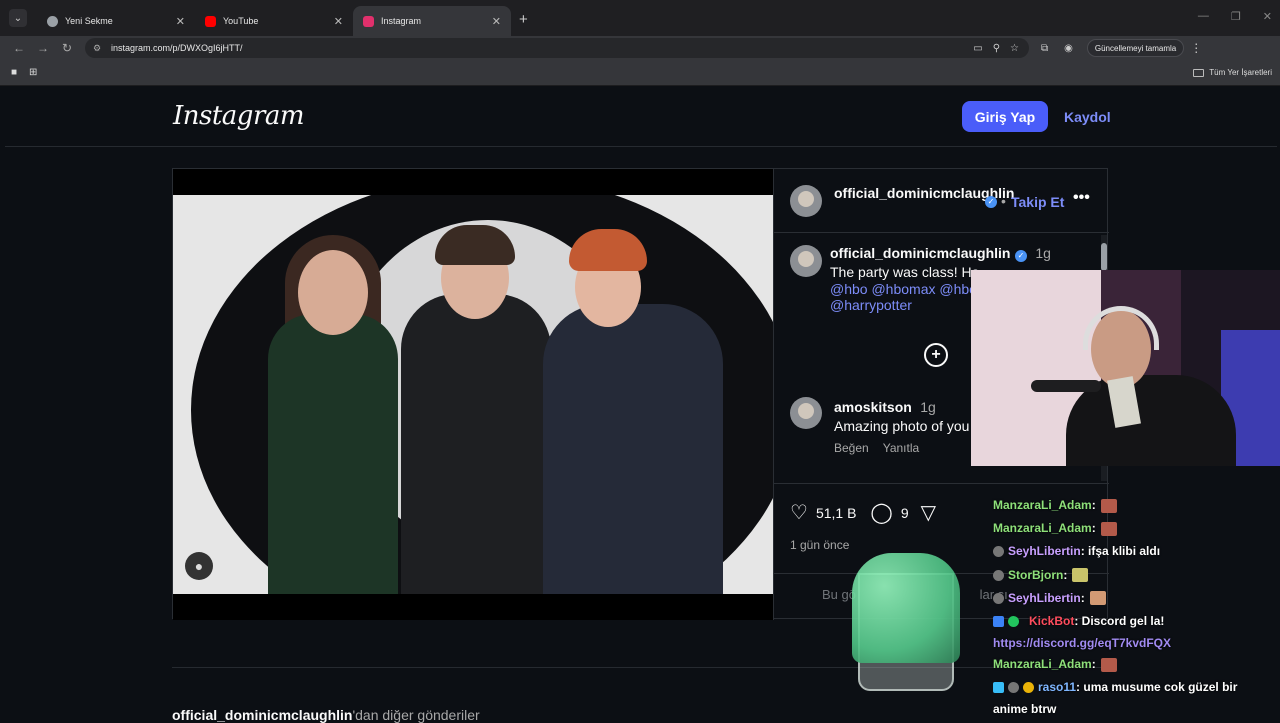 The height and width of the screenshot is (723, 1280). I want to click on bookmarks-bar: ■ ⊞ Tüm Yer İşaretleri, so click(640, 73).